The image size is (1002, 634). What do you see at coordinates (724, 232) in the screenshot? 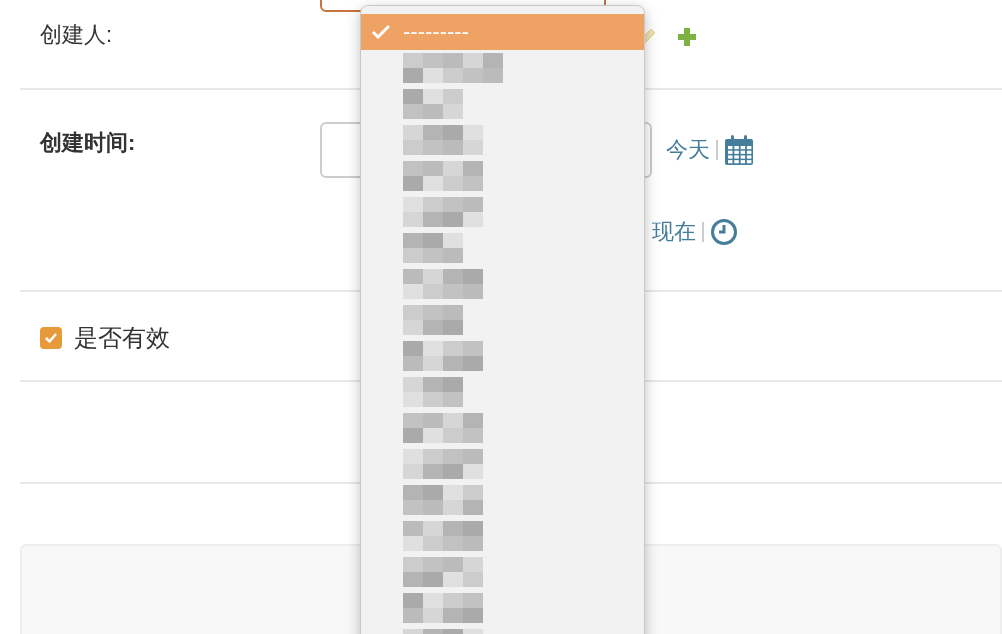
I see `clock-icon` at bounding box center [724, 232].